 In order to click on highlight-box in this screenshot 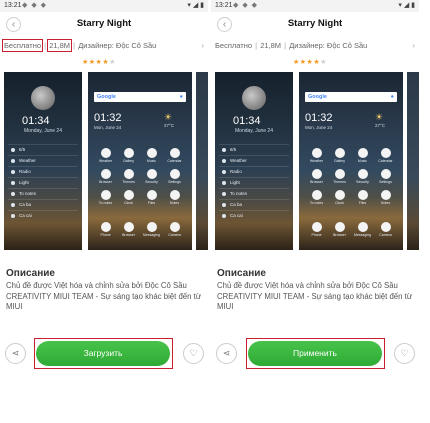, I will do `click(103, 353)`.